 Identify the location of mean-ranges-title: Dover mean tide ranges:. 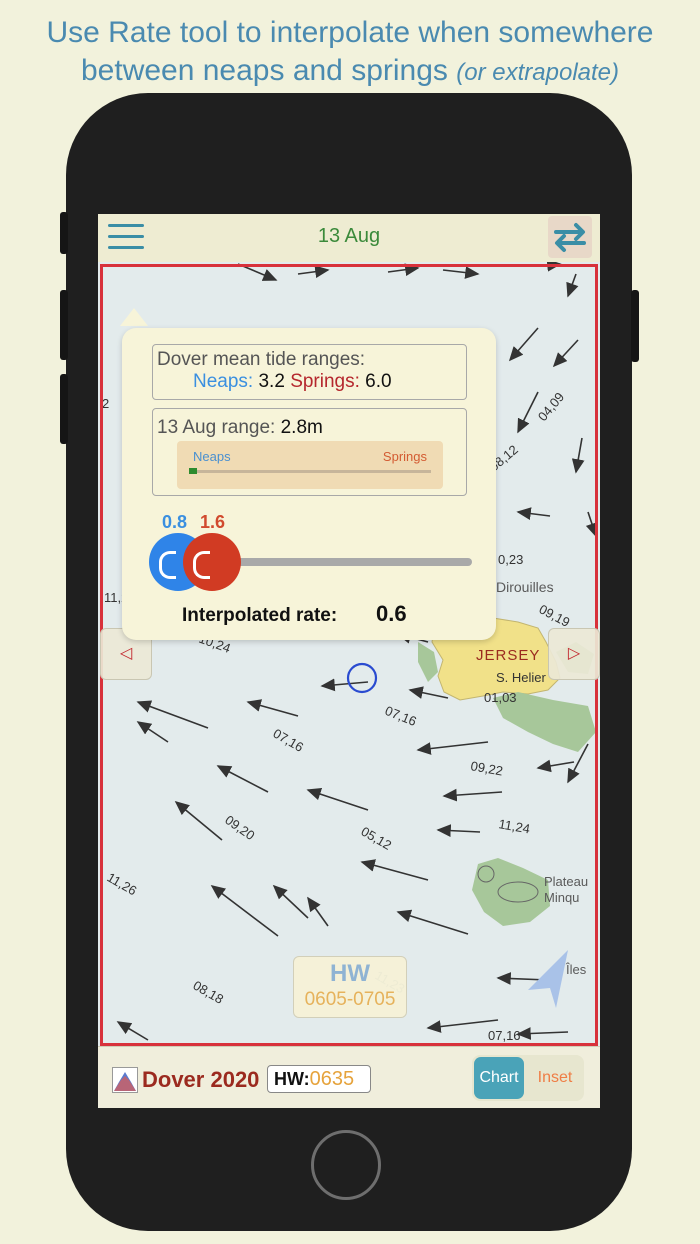
(261, 359).